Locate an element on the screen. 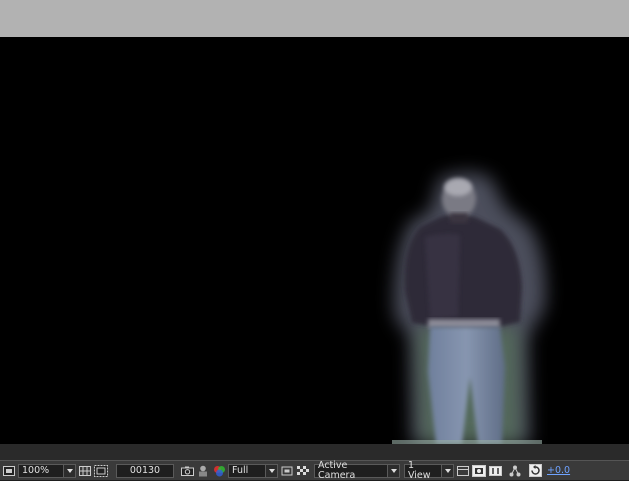  3d-view-dropdown: Active Camera is located at coordinates (357, 470).